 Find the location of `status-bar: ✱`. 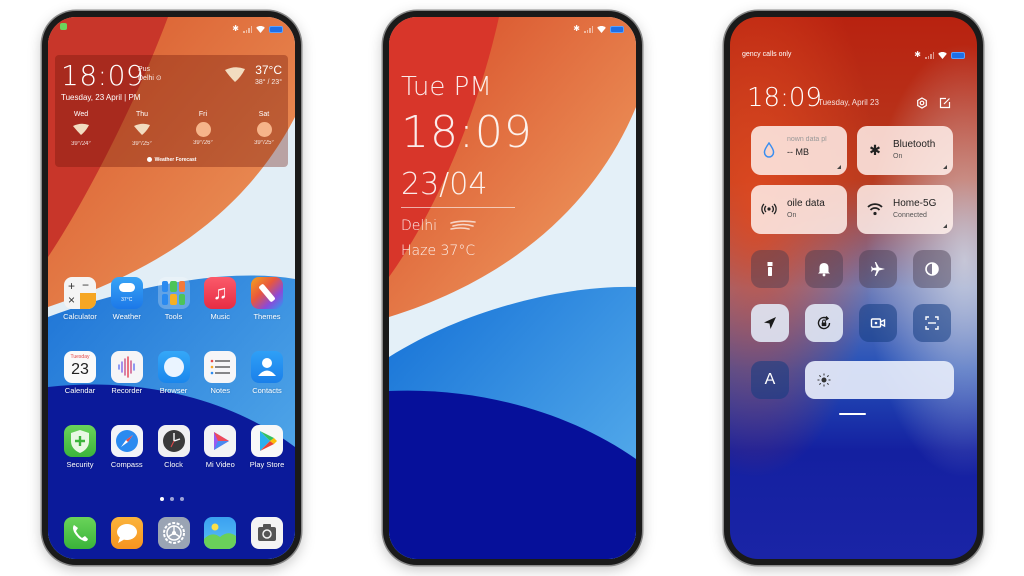

status-bar: ✱ is located at coordinates (512, 29).